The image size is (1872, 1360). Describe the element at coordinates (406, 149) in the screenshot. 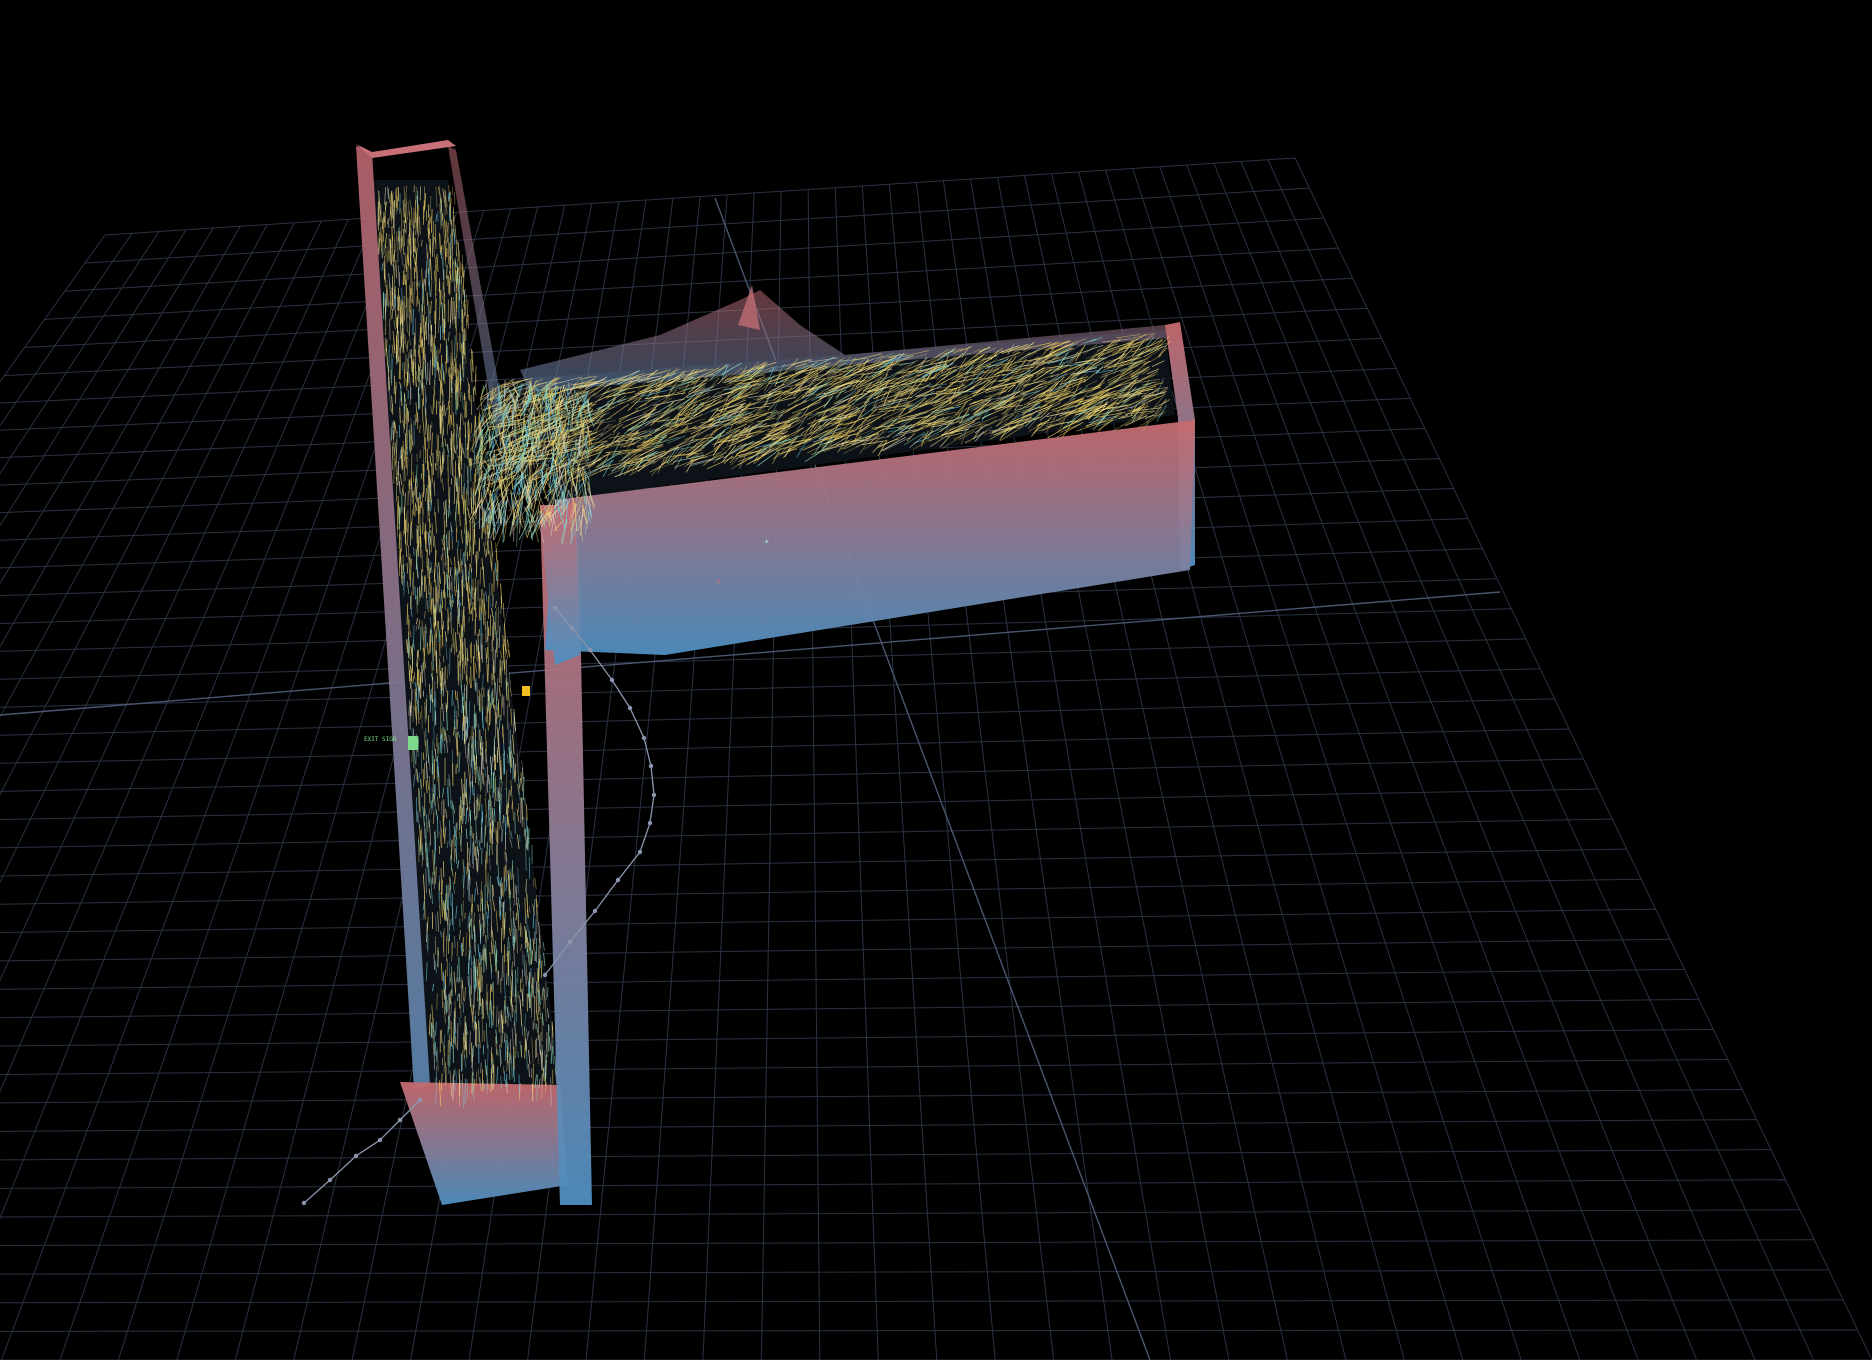

I see `corridor-vertical-top-edge` at that location.